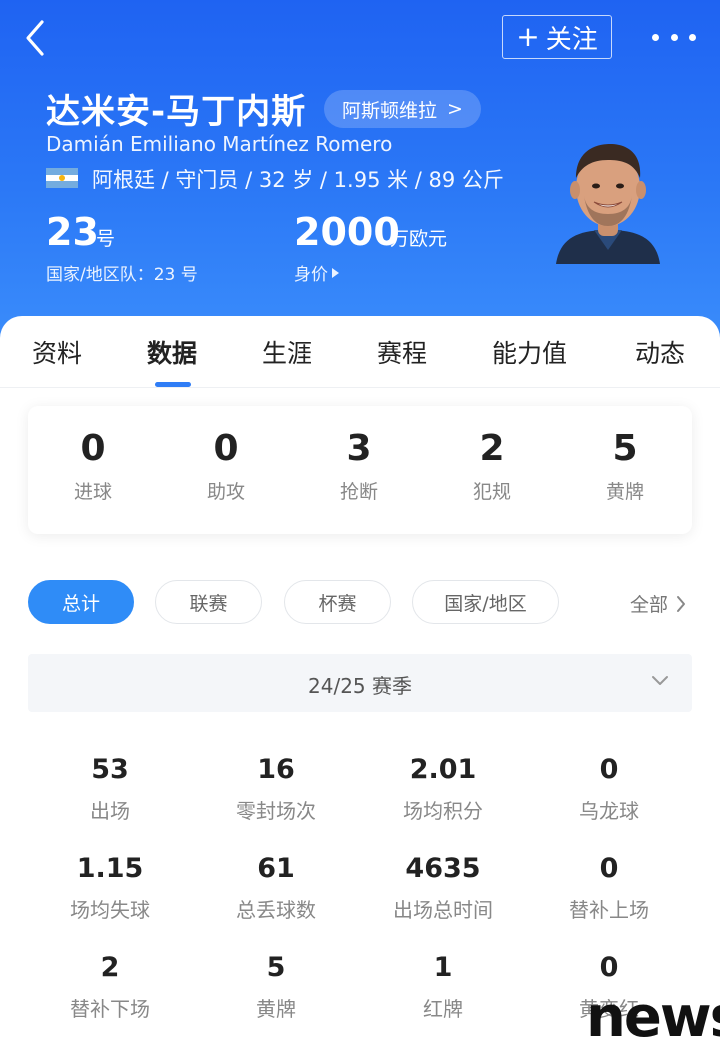 The height and width of the screenshot is (1048, 720). Describe the element at coordinates (609, 888) in the screenshot. I see `stat-item: 0 替补上场` at that location.